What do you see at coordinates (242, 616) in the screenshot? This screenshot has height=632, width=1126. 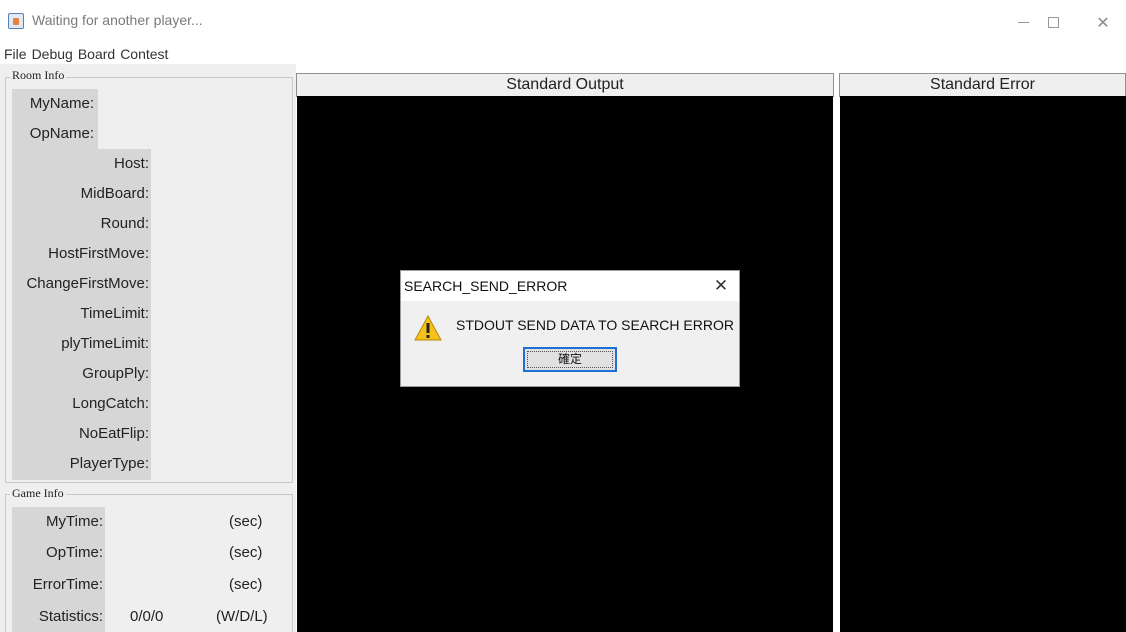 I see `statistics-unit: (W/D/L)` at bounding box center [242, 616].